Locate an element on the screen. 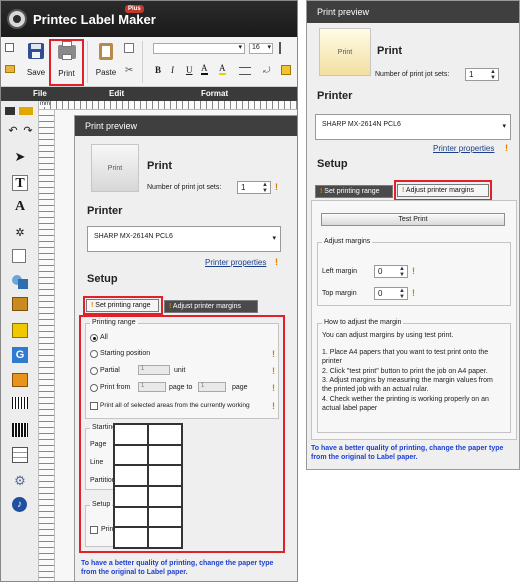 Image resolution: width=520 pixels, height=582 pixels. underline-button: U is located at coordinates (189, 70).